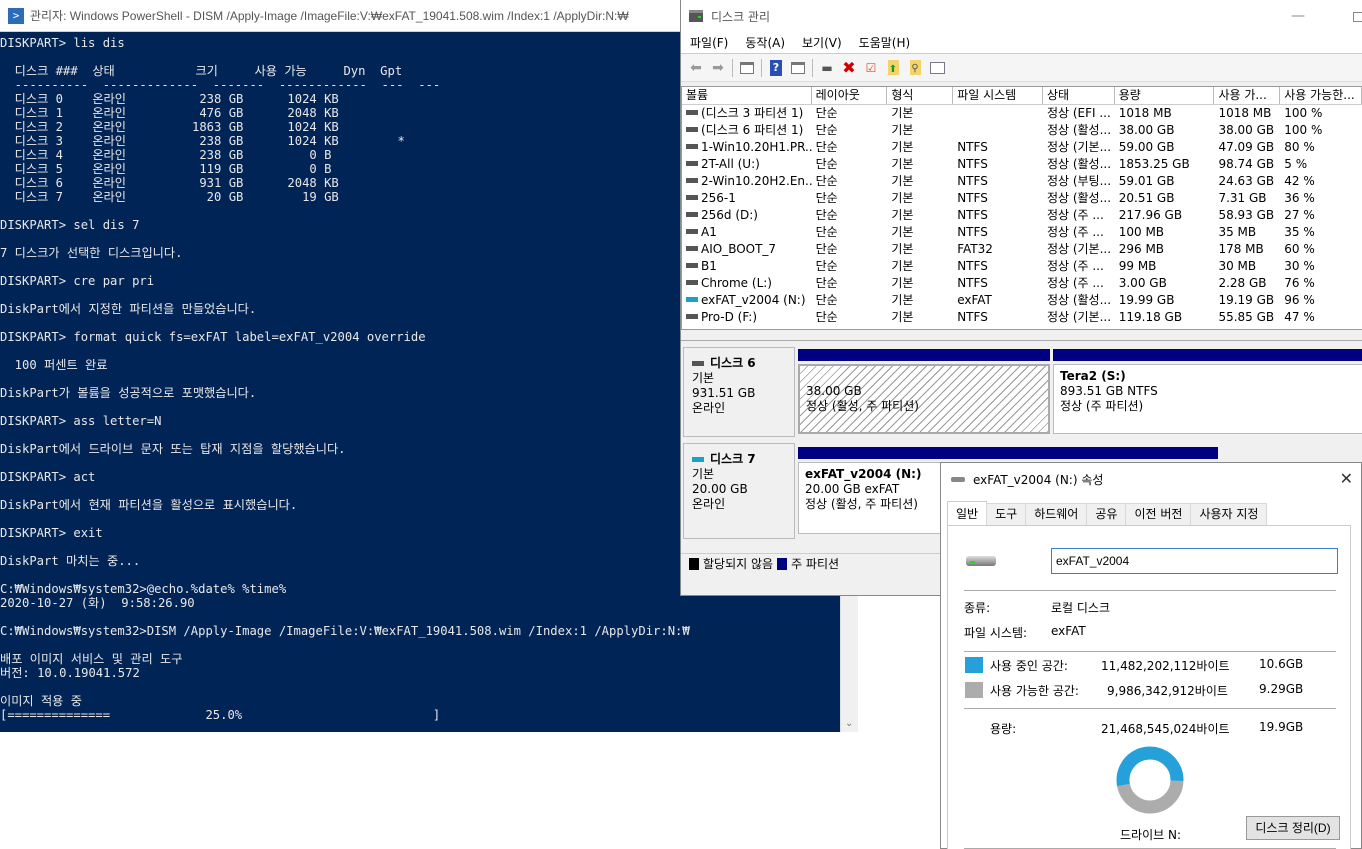  I want to click on table-row: A1 단순 기본 NTFS 정상 (주 ... 100 MB 35 MB 35 %, so click(1022, 232).